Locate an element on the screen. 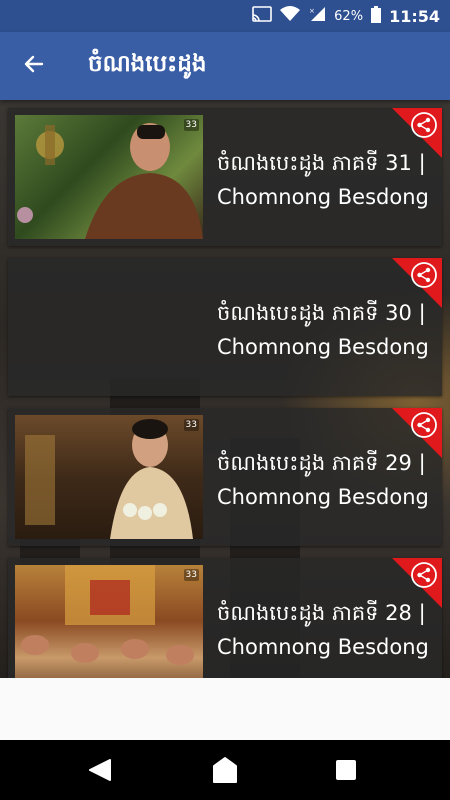 The height and width of the screenshot is (800, 450). nav-recents-button is located at coordinates (346, 770).